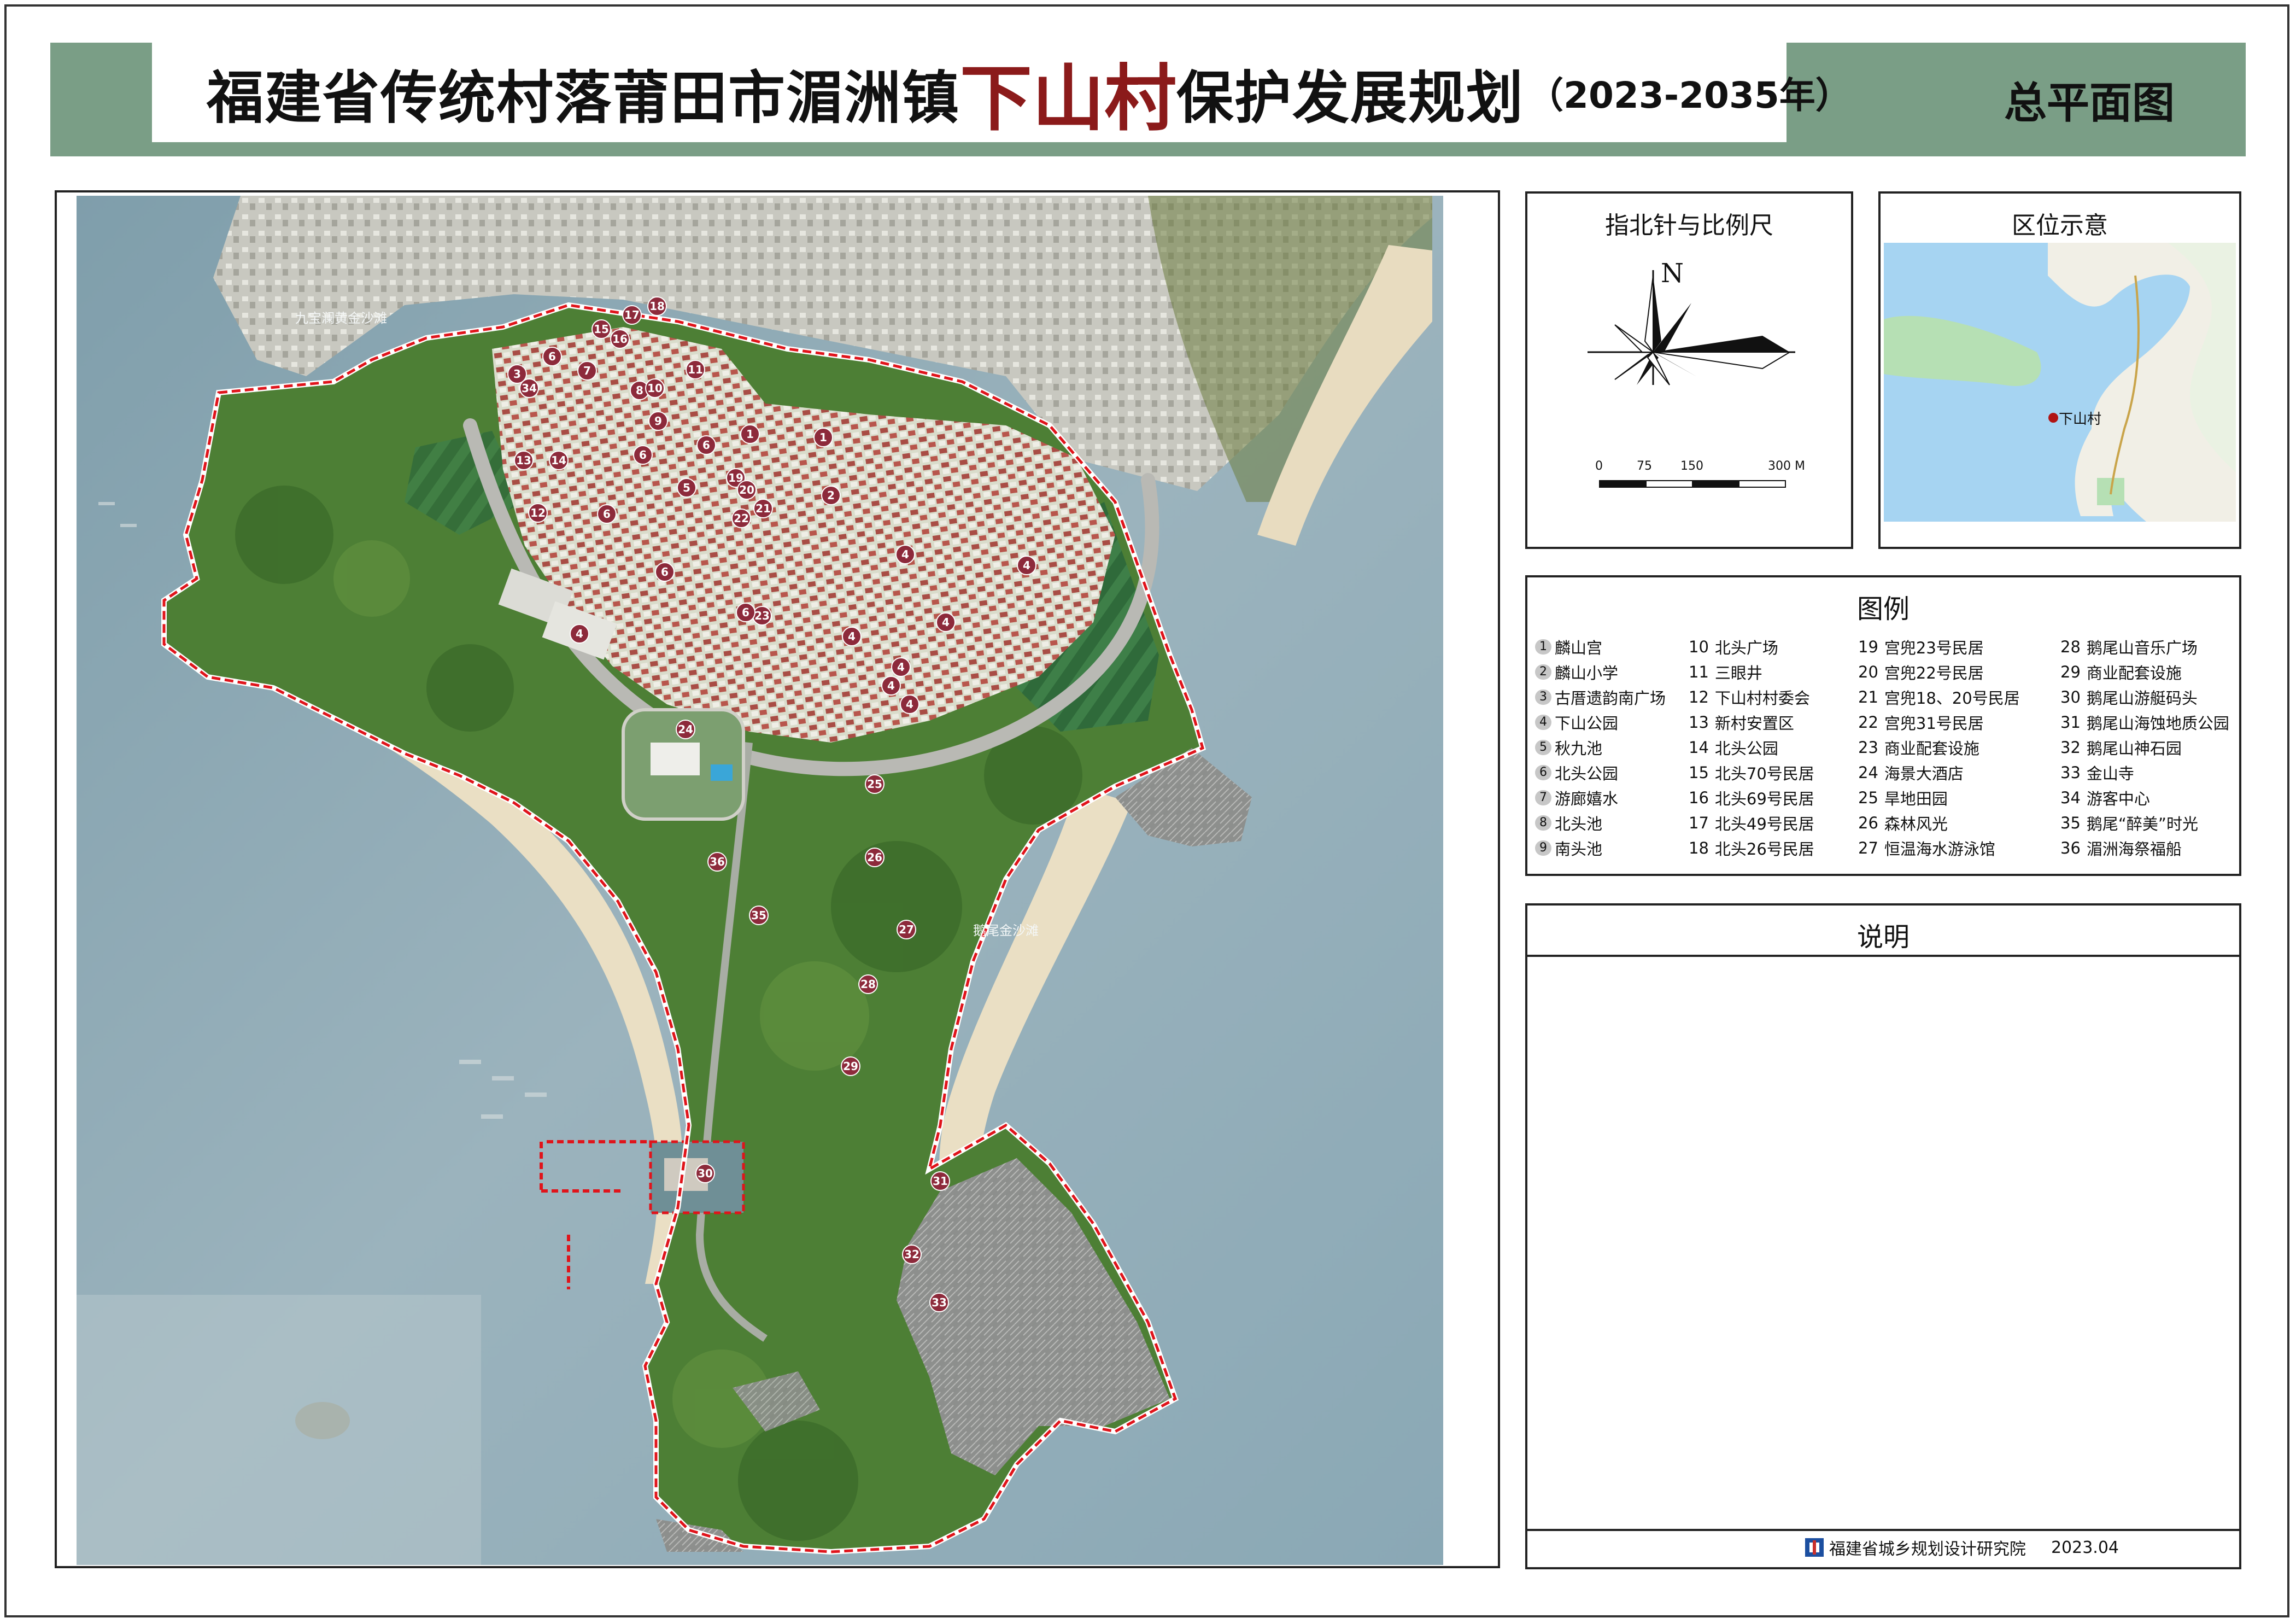  I want to click on footer-date: 2023.04, so click(2085, 1547).